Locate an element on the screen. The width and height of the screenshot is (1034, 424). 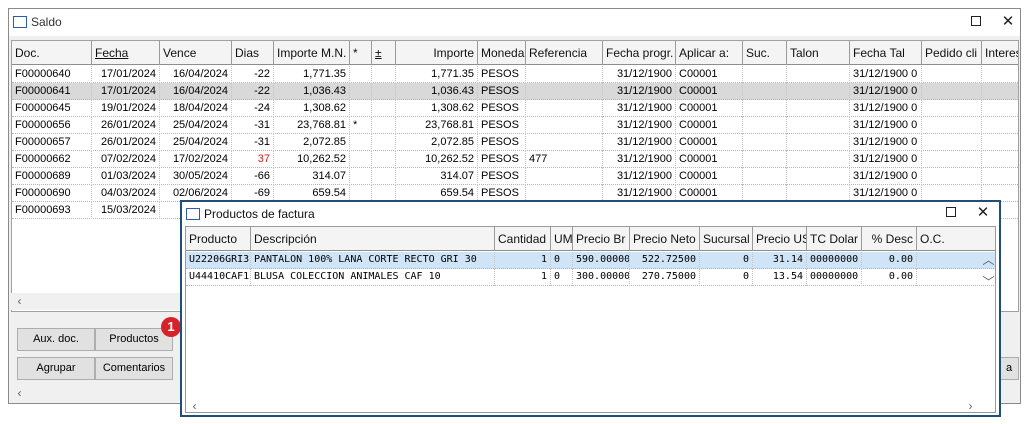
productos-cell: 270.75000 is located at coordinates (665, 277).